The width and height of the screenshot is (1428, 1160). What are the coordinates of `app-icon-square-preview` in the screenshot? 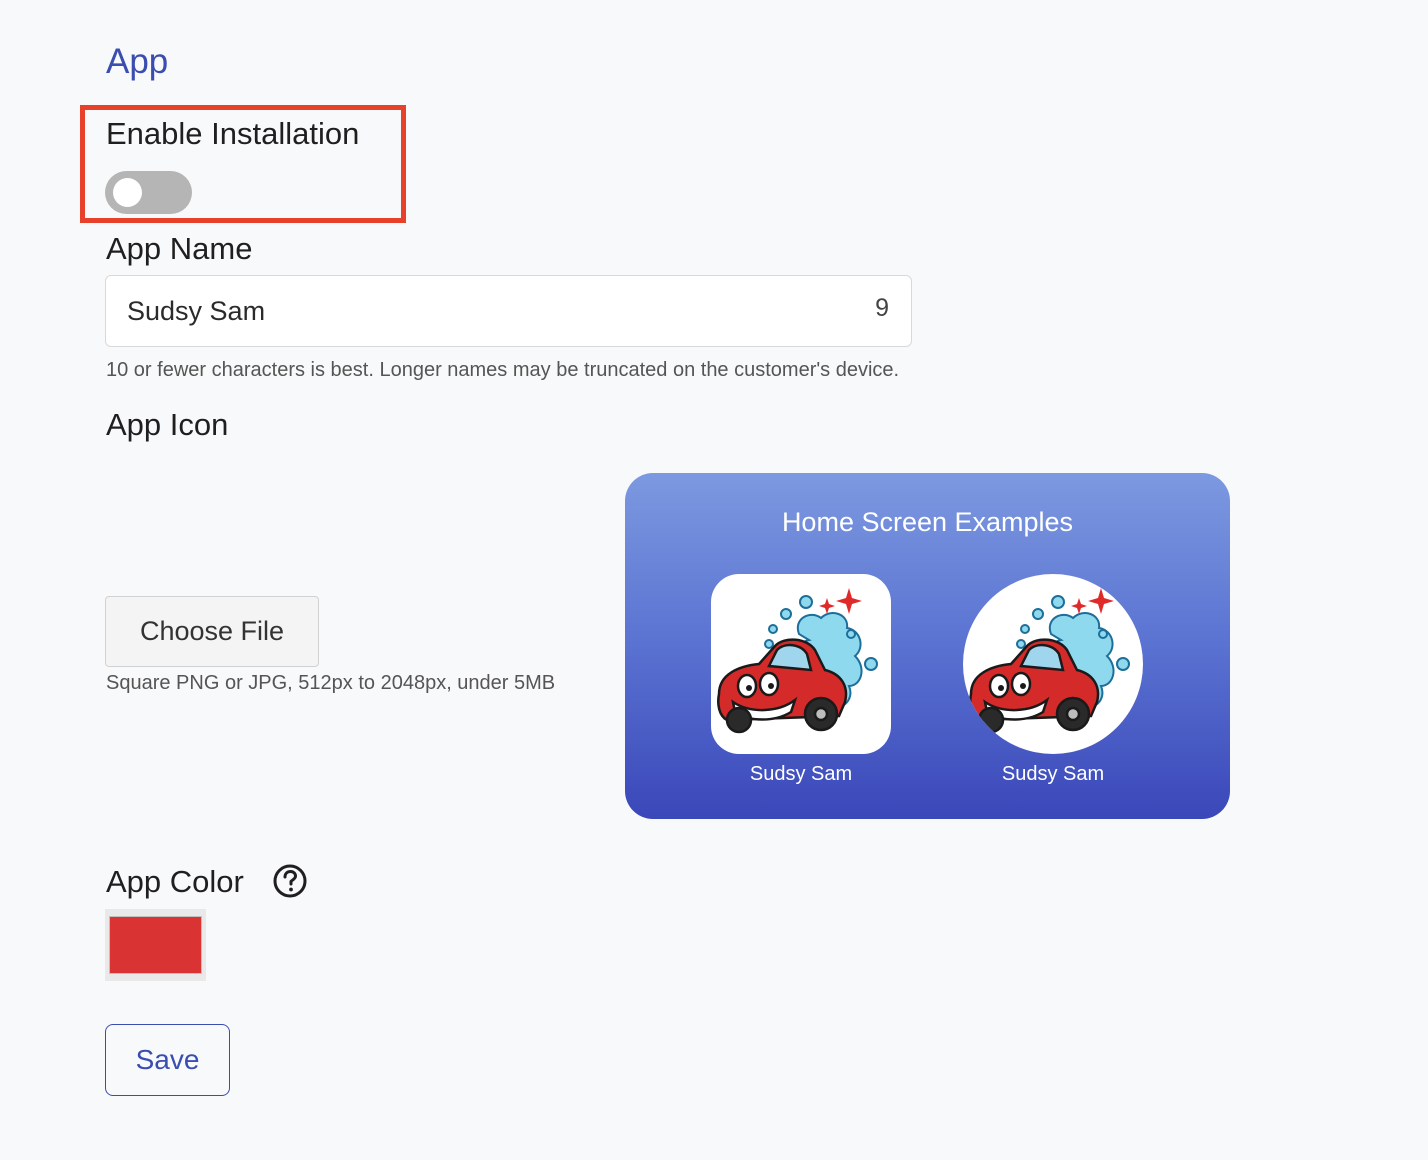 It's located at (801, 664).